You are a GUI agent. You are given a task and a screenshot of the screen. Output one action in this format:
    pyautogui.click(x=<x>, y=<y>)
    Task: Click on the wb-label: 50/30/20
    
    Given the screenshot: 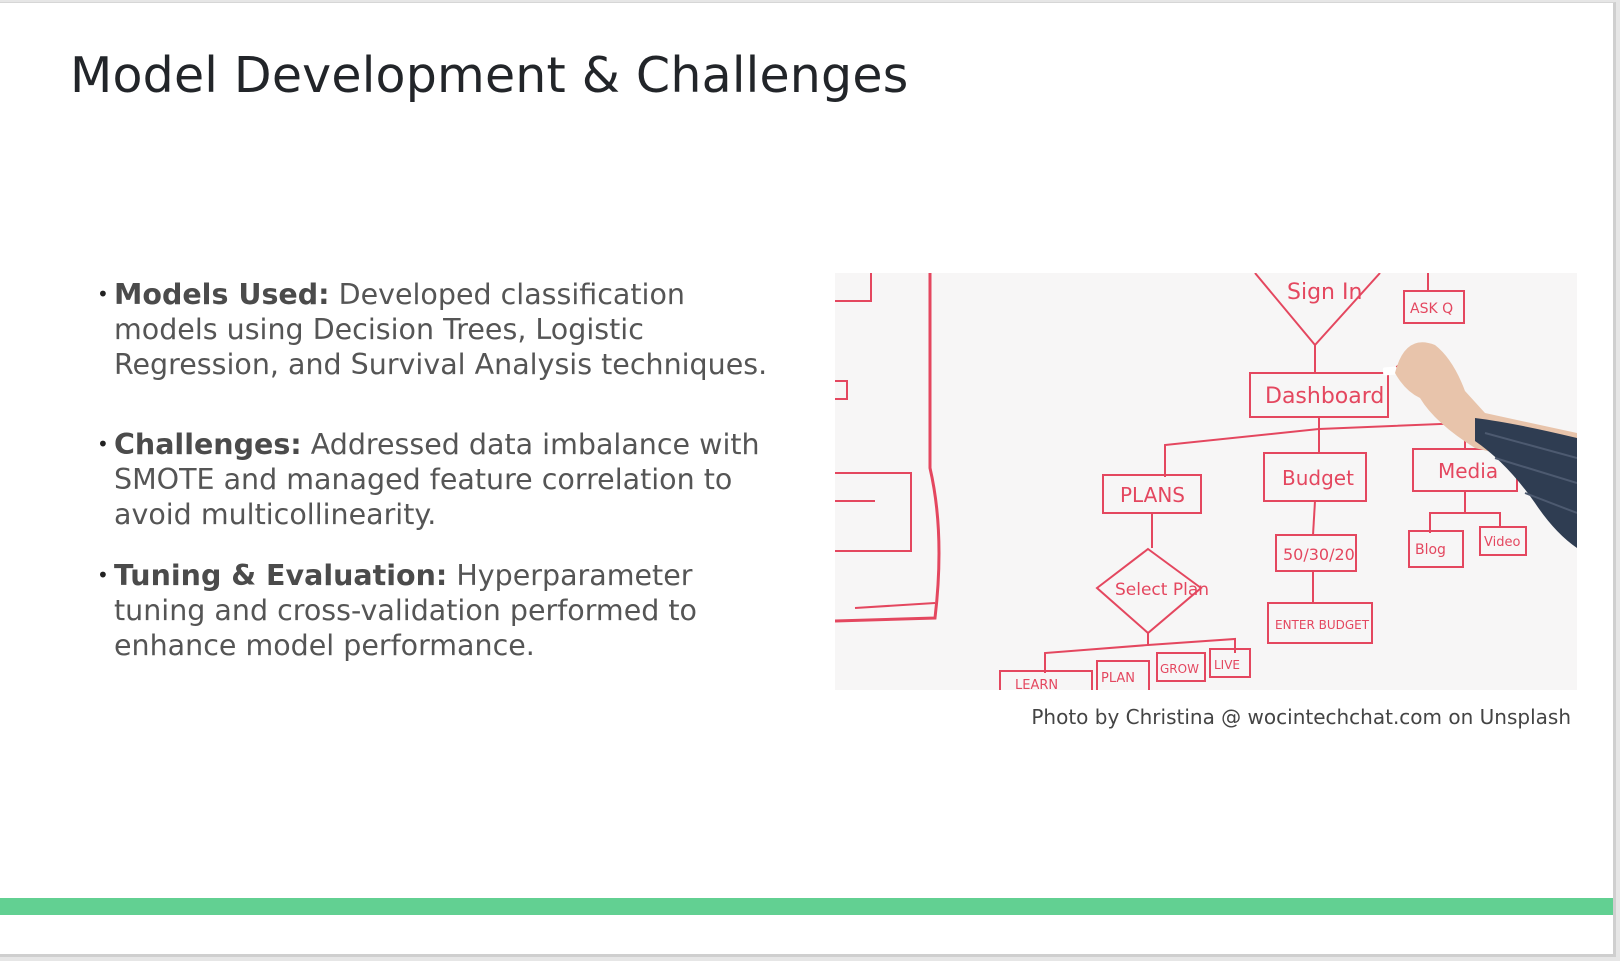 What is the action you would take?
    pyautogui.click(x=1319, y=554)
    